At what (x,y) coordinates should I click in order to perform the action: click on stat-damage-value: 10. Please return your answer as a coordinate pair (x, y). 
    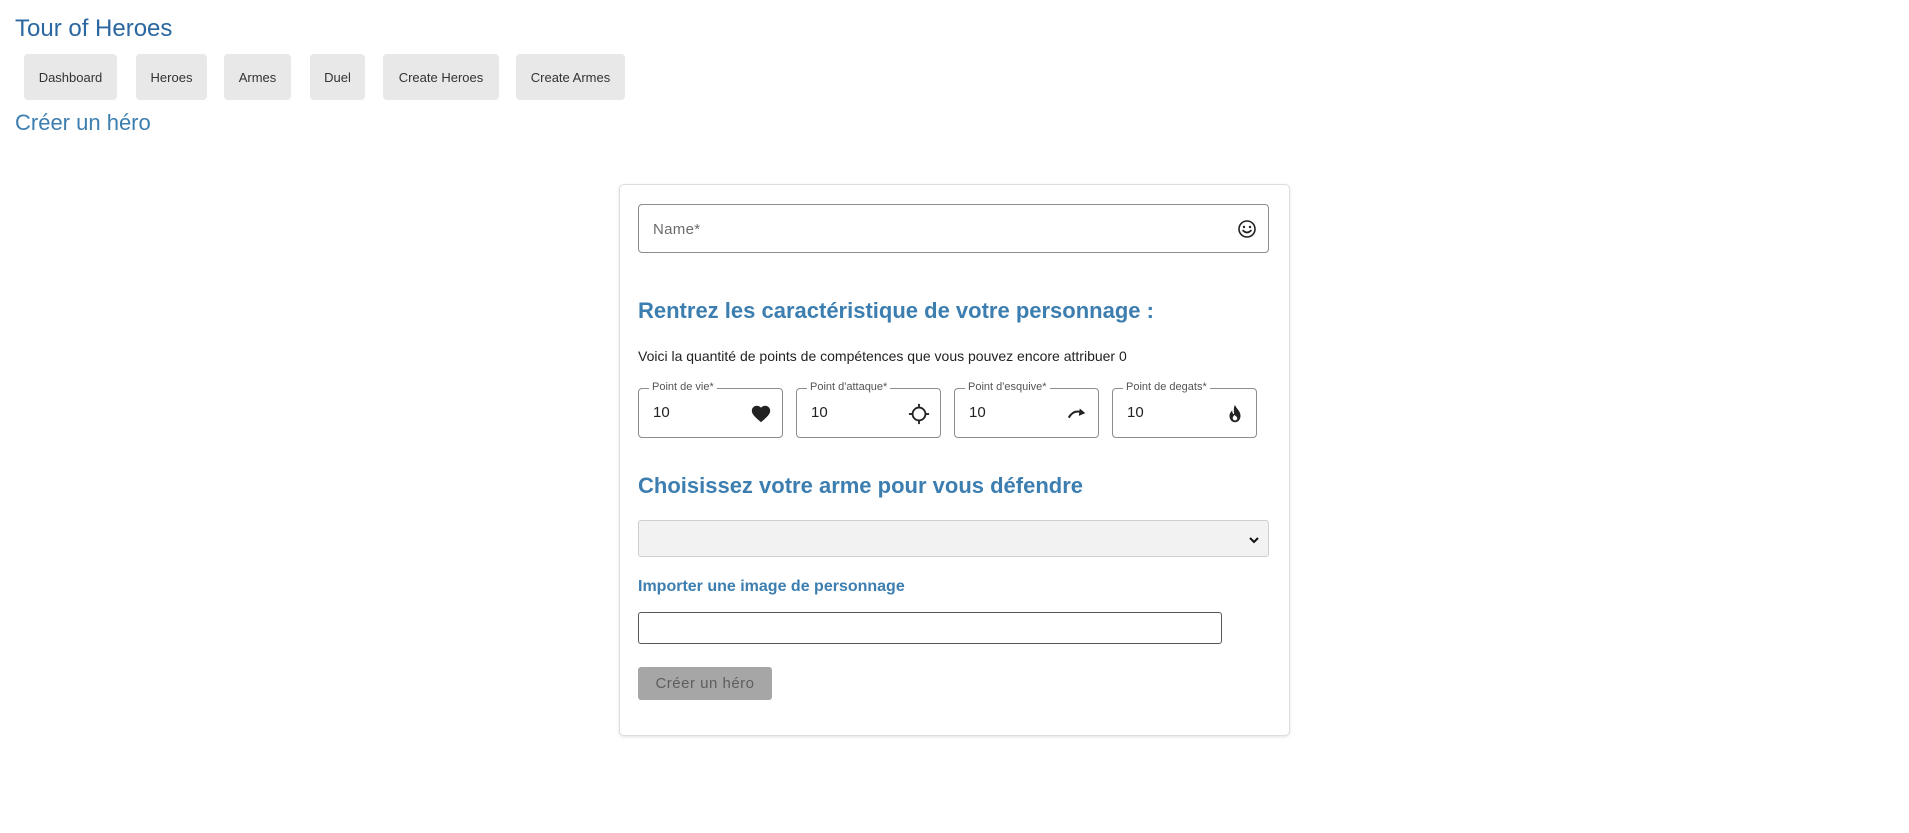
    Looking at the image, I should click on (1135, 412).